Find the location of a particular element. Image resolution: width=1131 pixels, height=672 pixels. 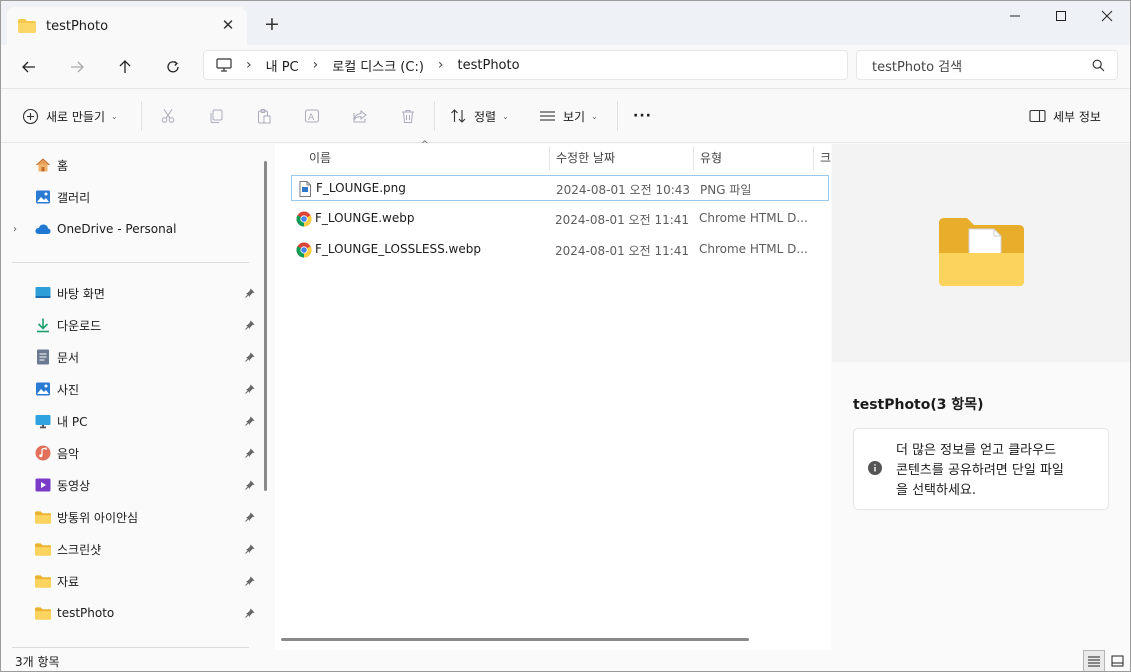

nav-item-music: 음악 is located at coordinates (145, 453).